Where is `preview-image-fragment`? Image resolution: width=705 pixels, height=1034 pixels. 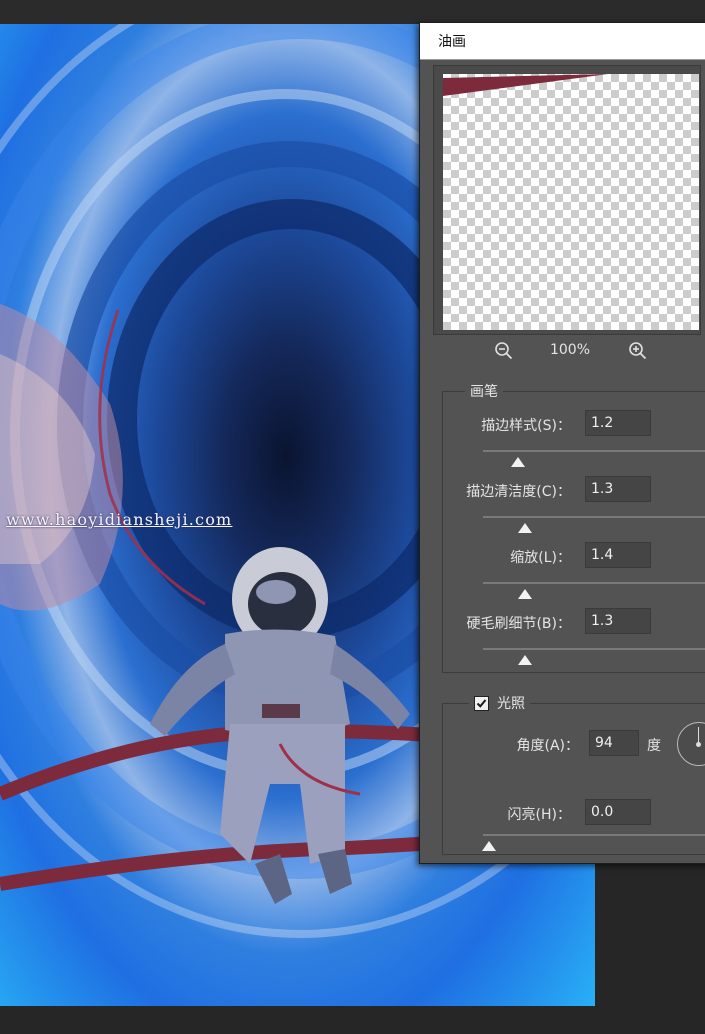
preview-image-fragment is located at coordinates (525, 85).